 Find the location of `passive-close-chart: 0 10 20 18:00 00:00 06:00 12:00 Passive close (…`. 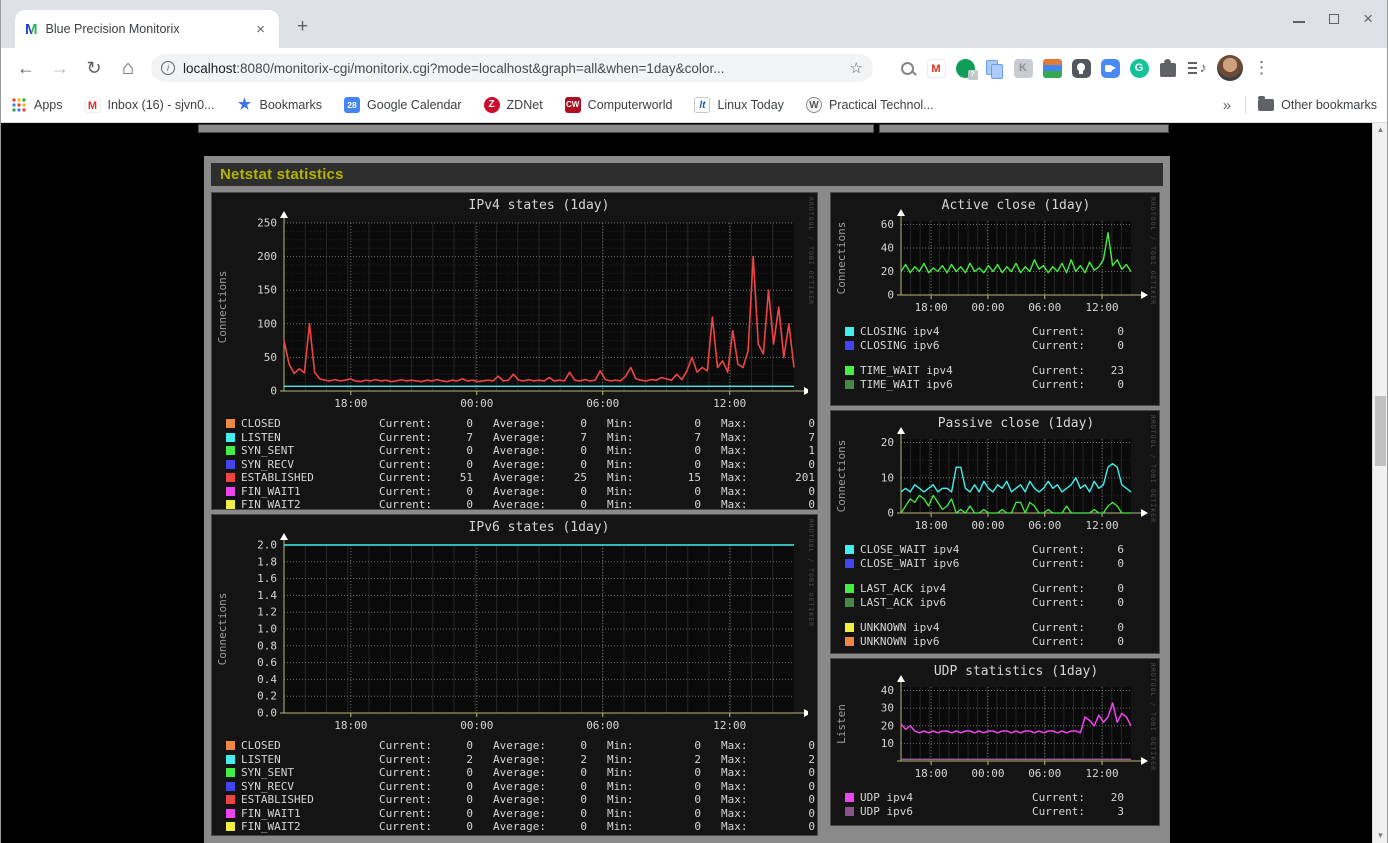

passive-close-chart: 0 10 20 18:00 00:00 06:00 12:00 Passive close (… is located at coordinates (992, 472).